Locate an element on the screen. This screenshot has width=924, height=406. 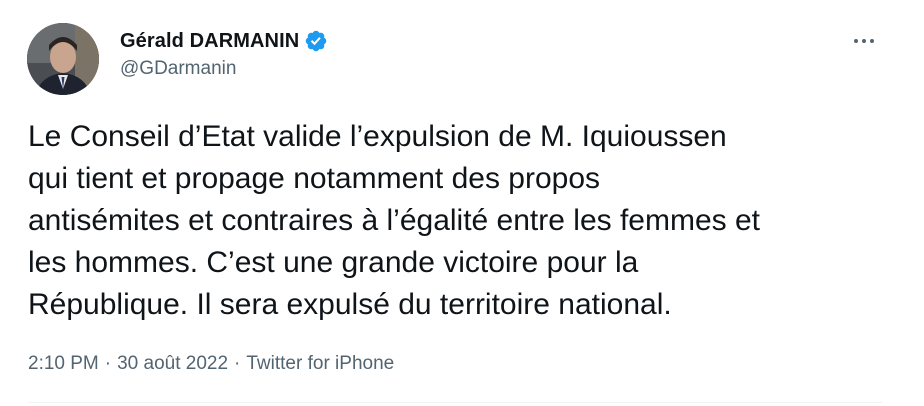
avatar is located at coordinates (63, 59).